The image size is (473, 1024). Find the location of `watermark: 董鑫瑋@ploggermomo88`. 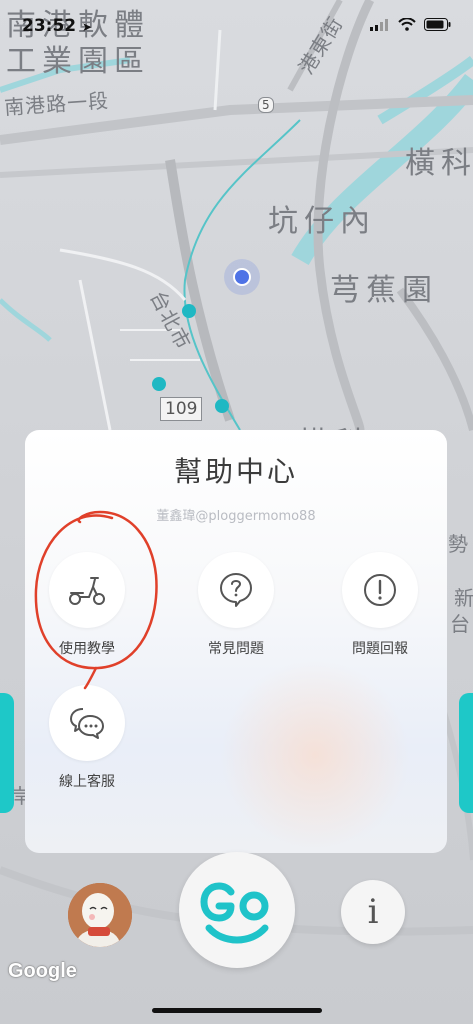

watermark: 董鑫瑋@ploggermomo88 is located at coordinates (236, 516).